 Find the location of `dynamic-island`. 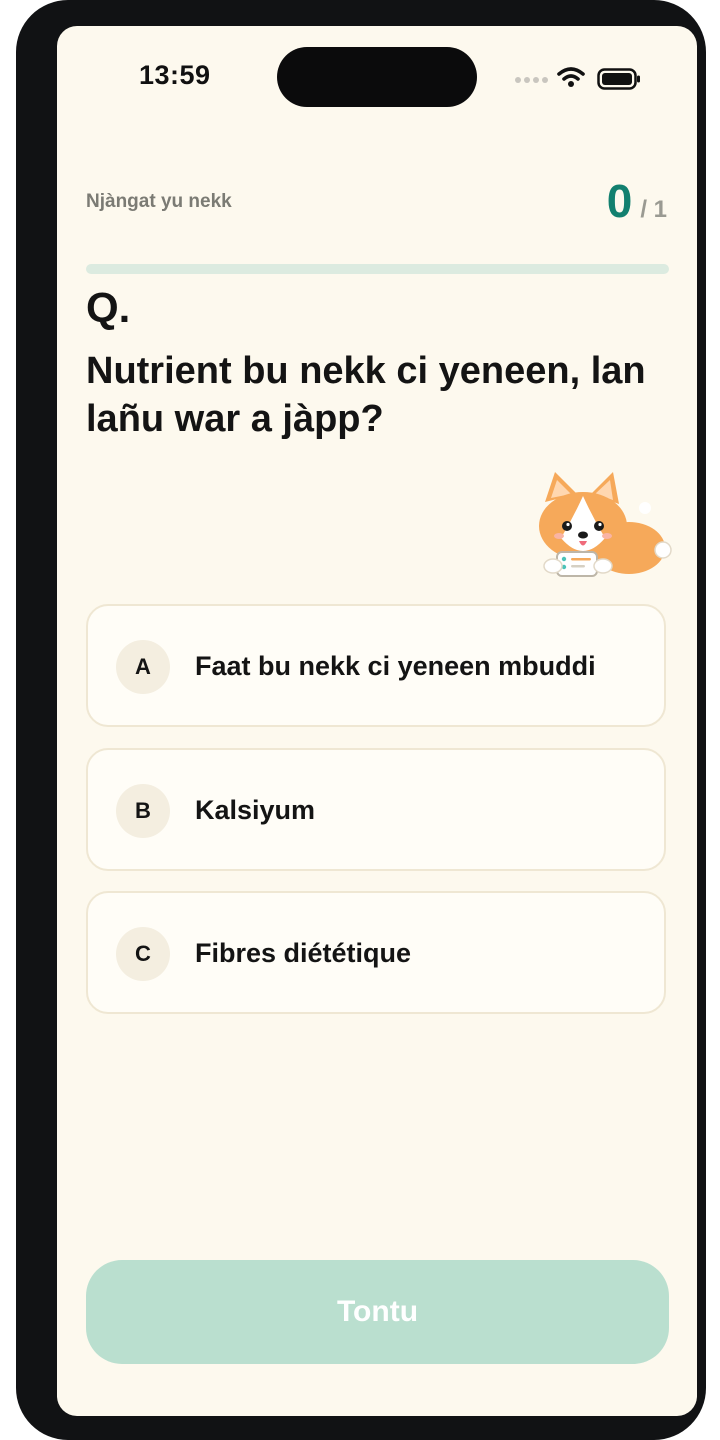

dynamic-island is located at coordinates (377, 77).